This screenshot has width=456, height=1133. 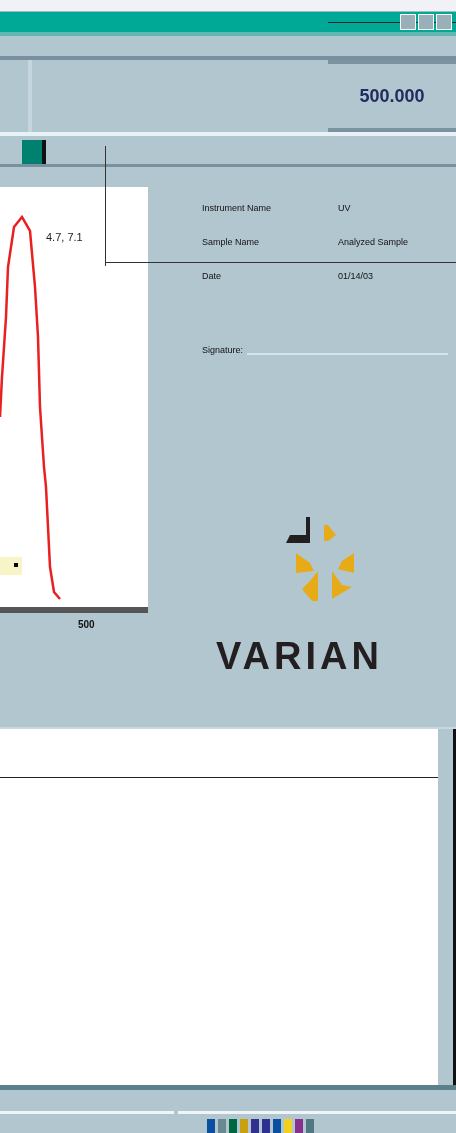 I want to click on info-label: Sample Name, so click(x=231, y=243).